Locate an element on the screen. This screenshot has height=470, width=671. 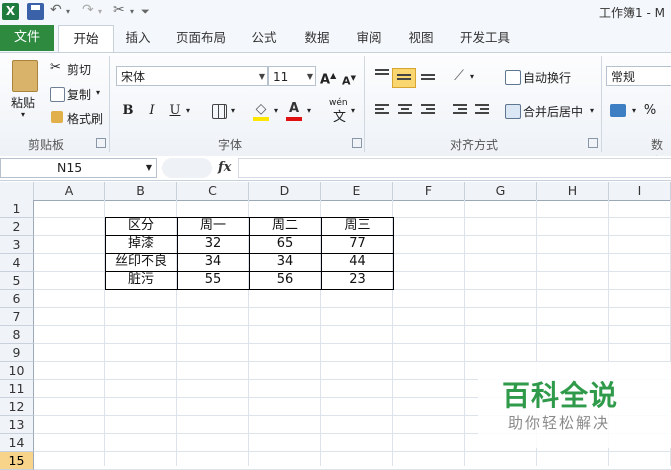
tab-review: 审阅 is located at coordinates (369, 38).